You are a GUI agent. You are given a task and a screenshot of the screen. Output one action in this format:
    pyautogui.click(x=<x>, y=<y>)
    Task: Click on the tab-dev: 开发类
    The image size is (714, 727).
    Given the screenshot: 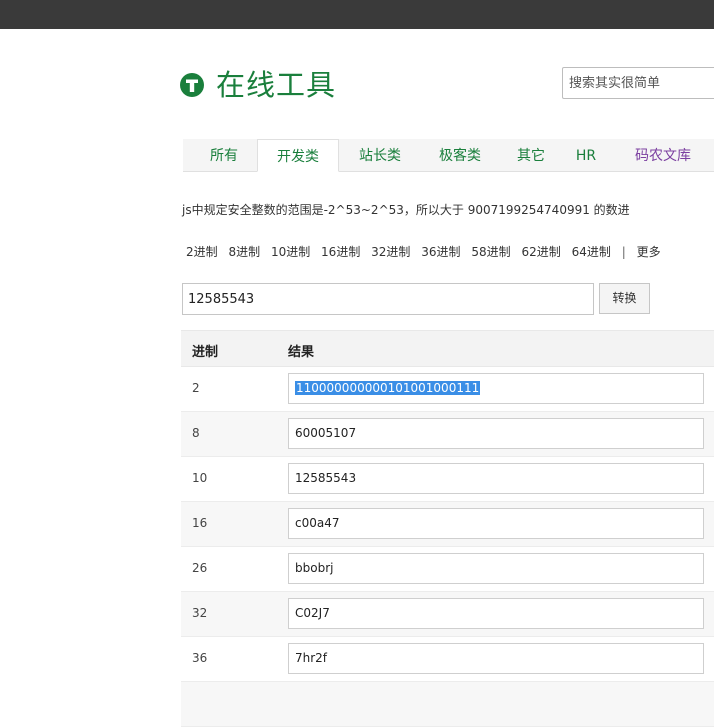 What is the action you would take?
    pyautogui.click(x=298, y=155)
    